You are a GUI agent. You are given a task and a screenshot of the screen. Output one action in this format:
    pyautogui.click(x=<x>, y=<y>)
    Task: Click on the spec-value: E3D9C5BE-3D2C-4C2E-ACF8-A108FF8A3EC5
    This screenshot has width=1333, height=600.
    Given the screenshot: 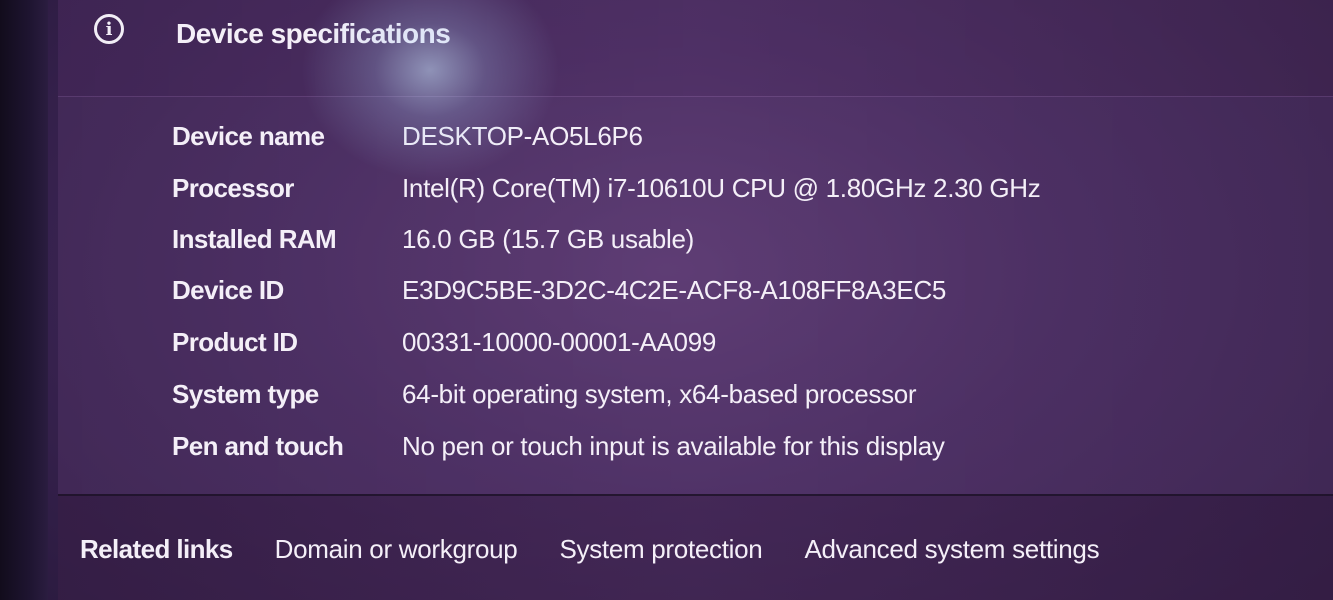 What is the action you would take?
    pyautogui.click(x=674, y=289)
    